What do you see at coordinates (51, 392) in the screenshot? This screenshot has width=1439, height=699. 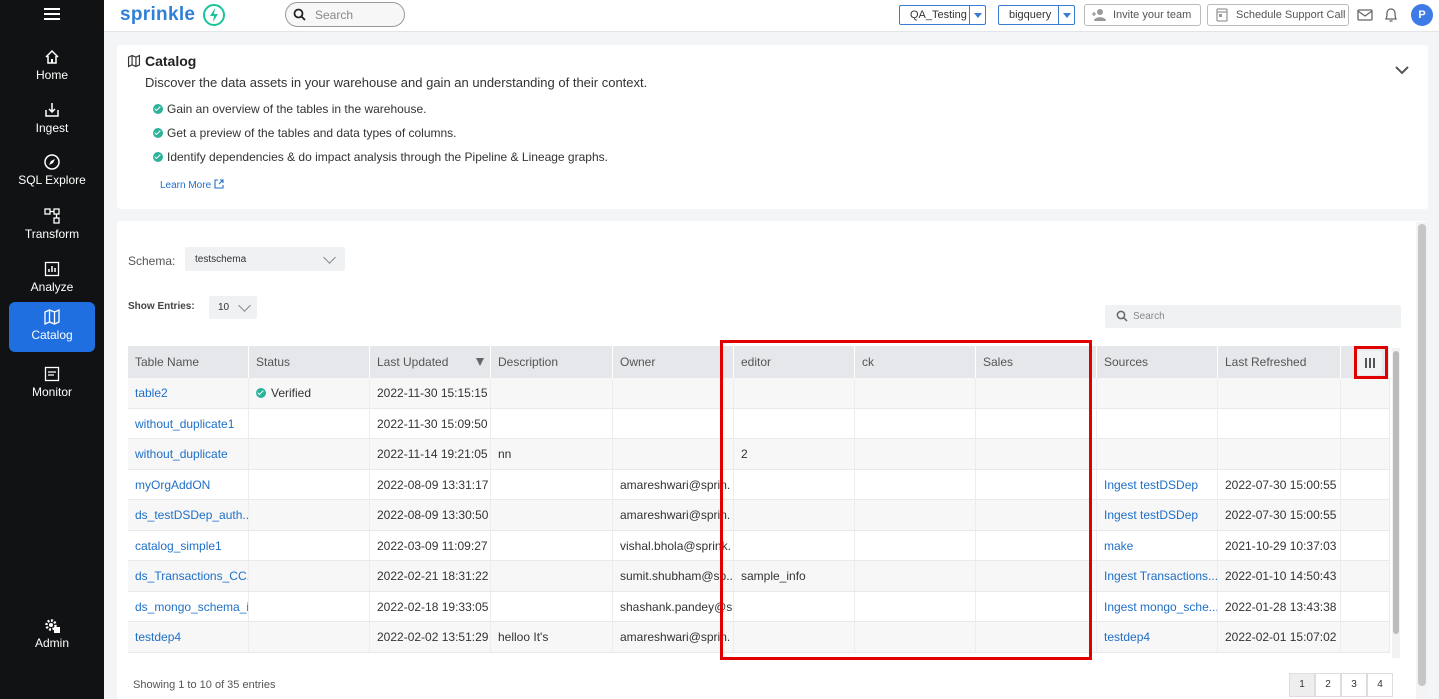 I see `sidebar-item-label: Monitor` at bounding box center [51, 392].